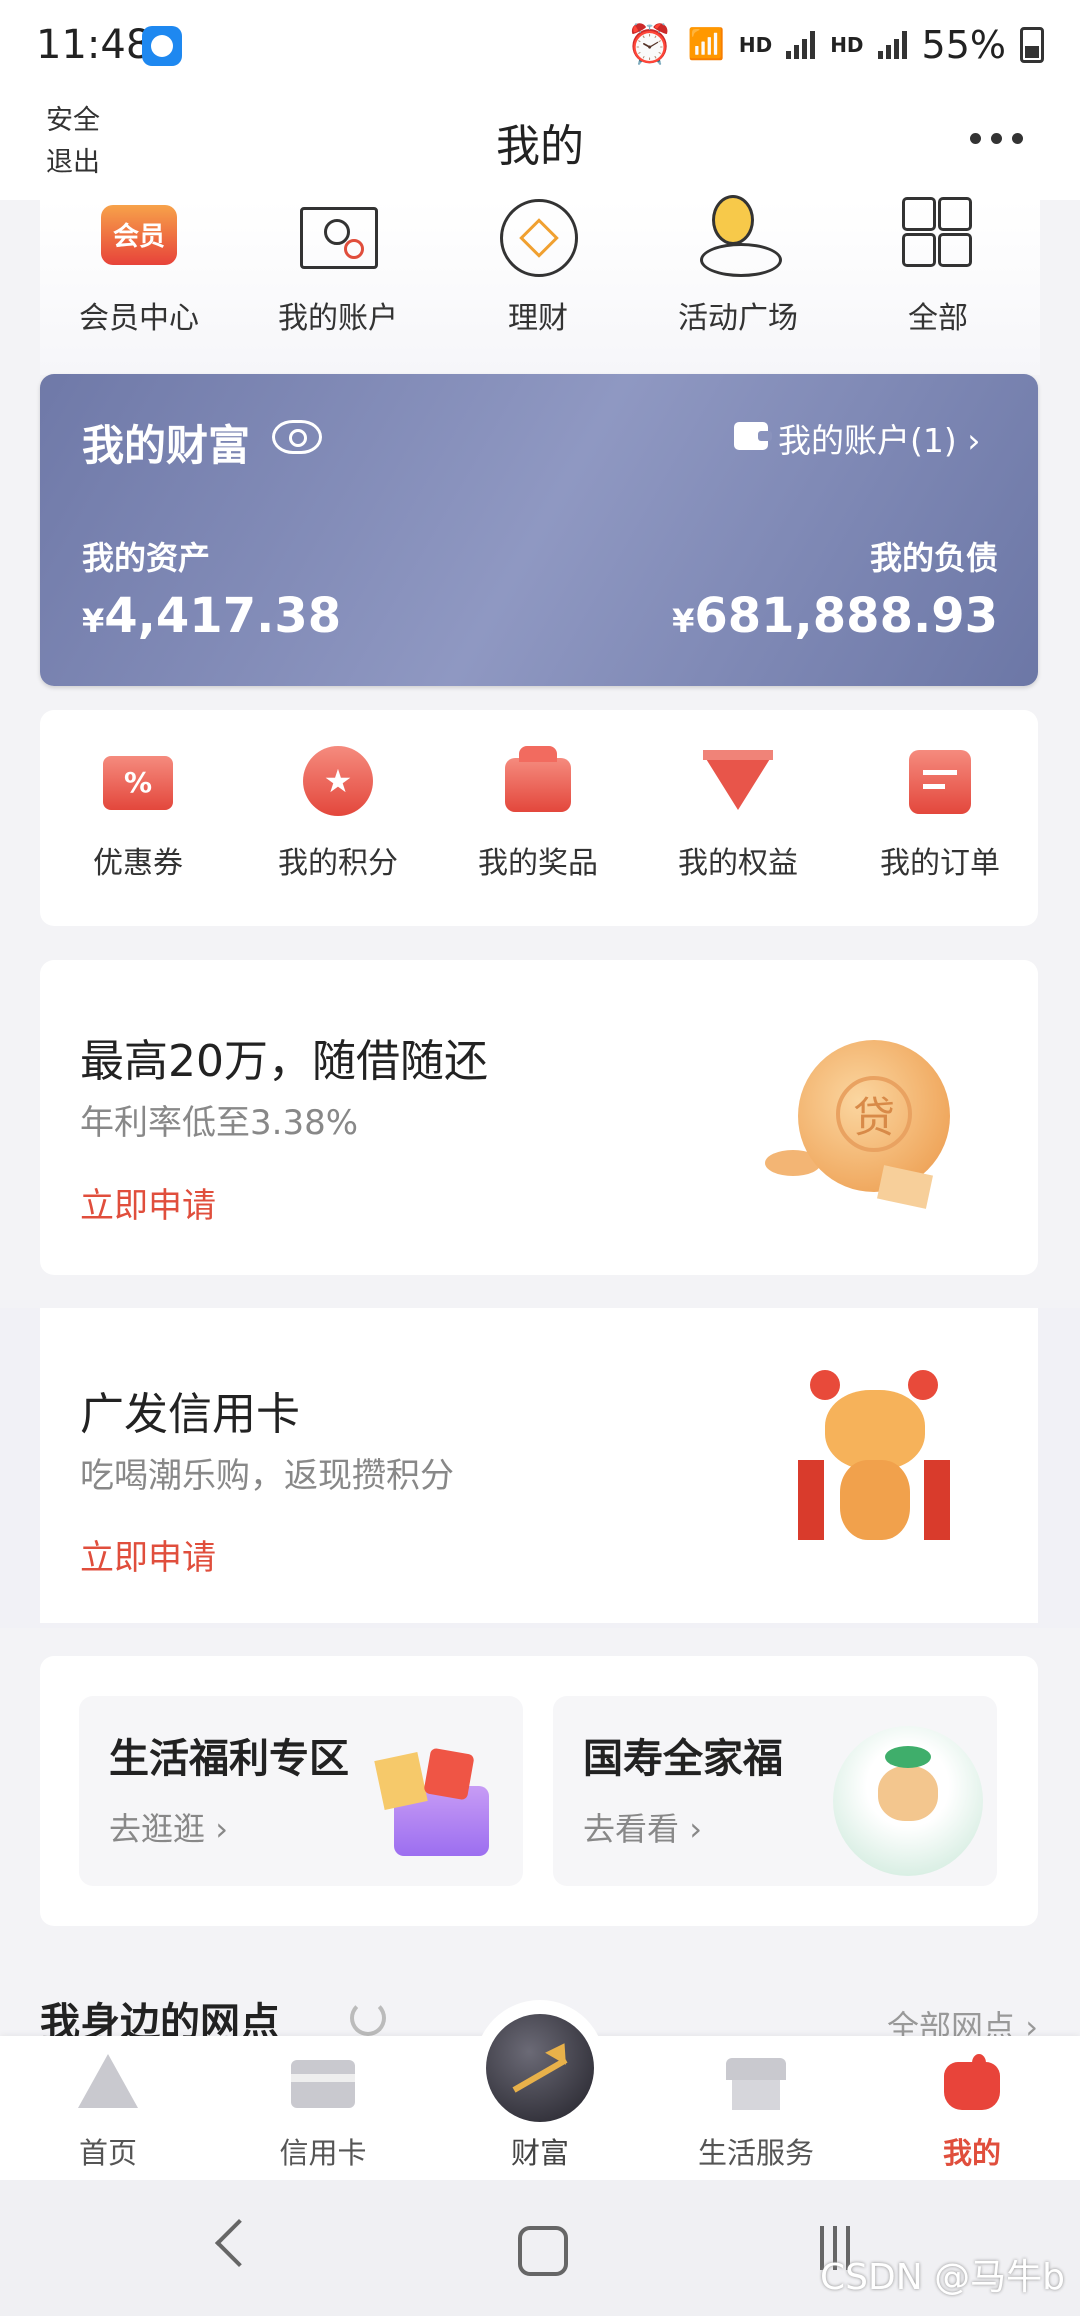 The image size is (1080, 2316). Describe the element at coordinates (229, 1759) in the screenshot. I see `welfare-title: 生活福利专区` at that location.